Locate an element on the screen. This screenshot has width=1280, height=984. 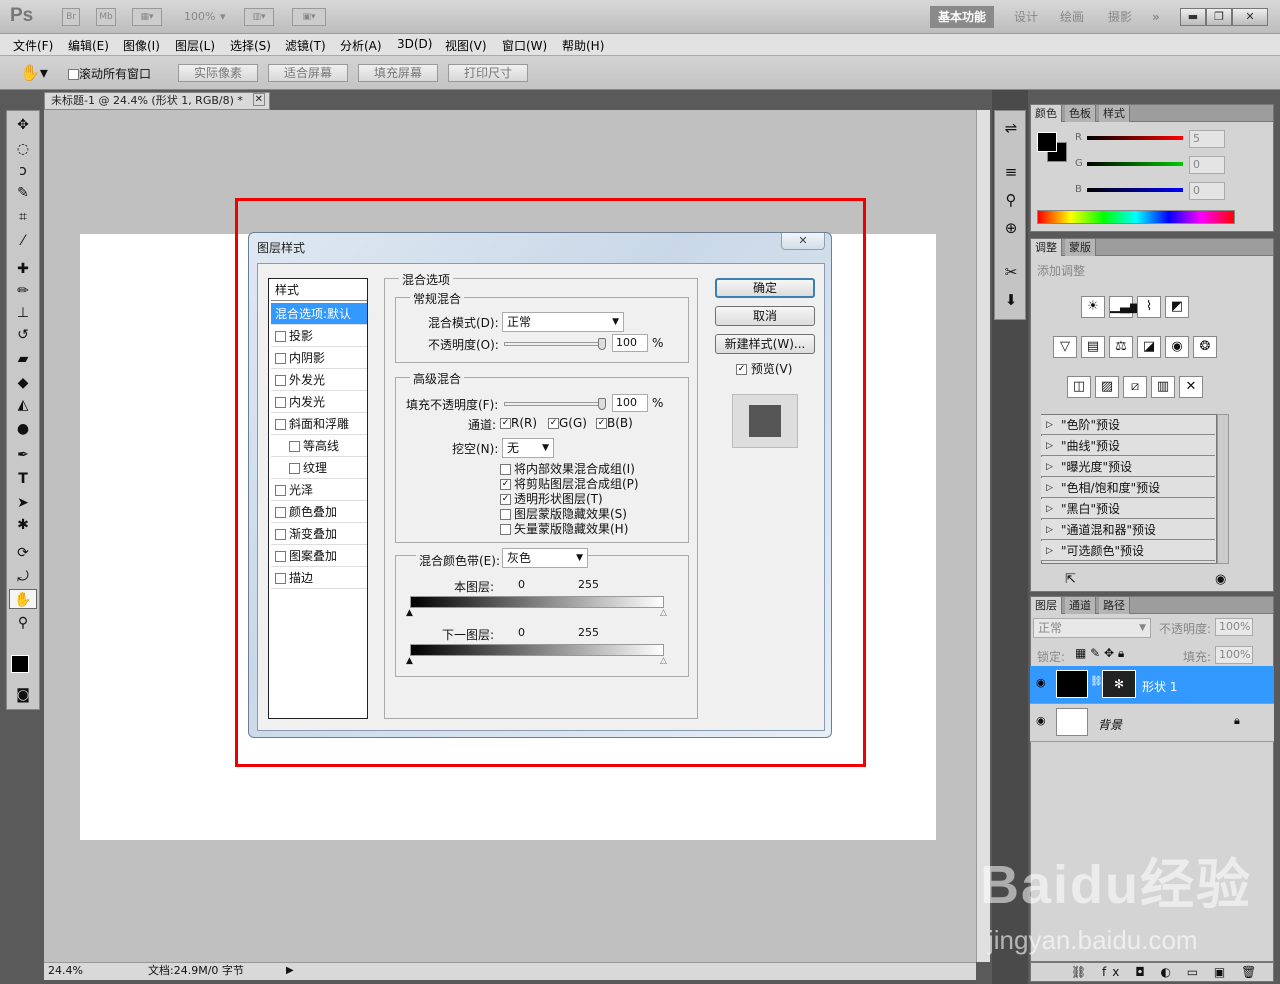
r-slider is located at coordinates (1135, 138).